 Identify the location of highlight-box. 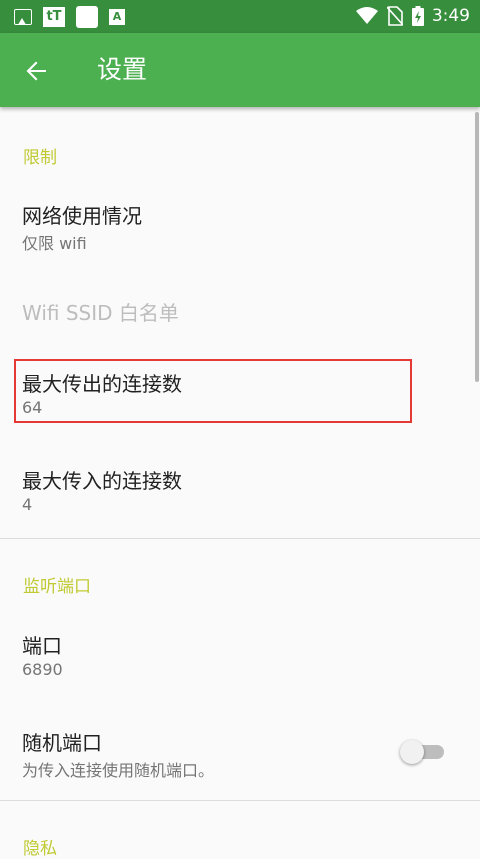
(213, 391).